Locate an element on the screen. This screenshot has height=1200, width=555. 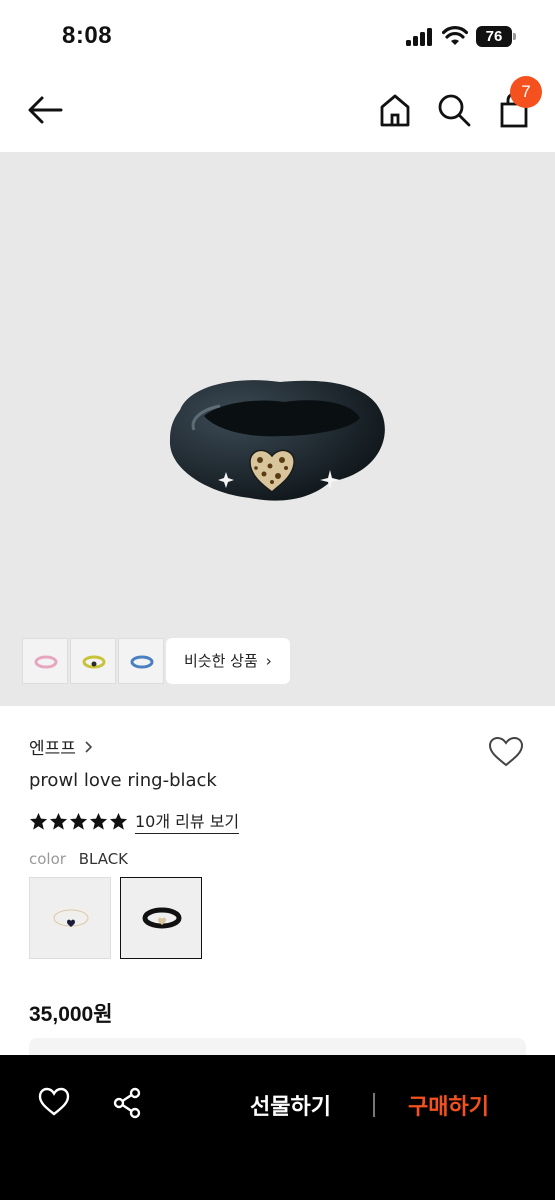
similar-thumb-pink is located at coordinates (45, 661).